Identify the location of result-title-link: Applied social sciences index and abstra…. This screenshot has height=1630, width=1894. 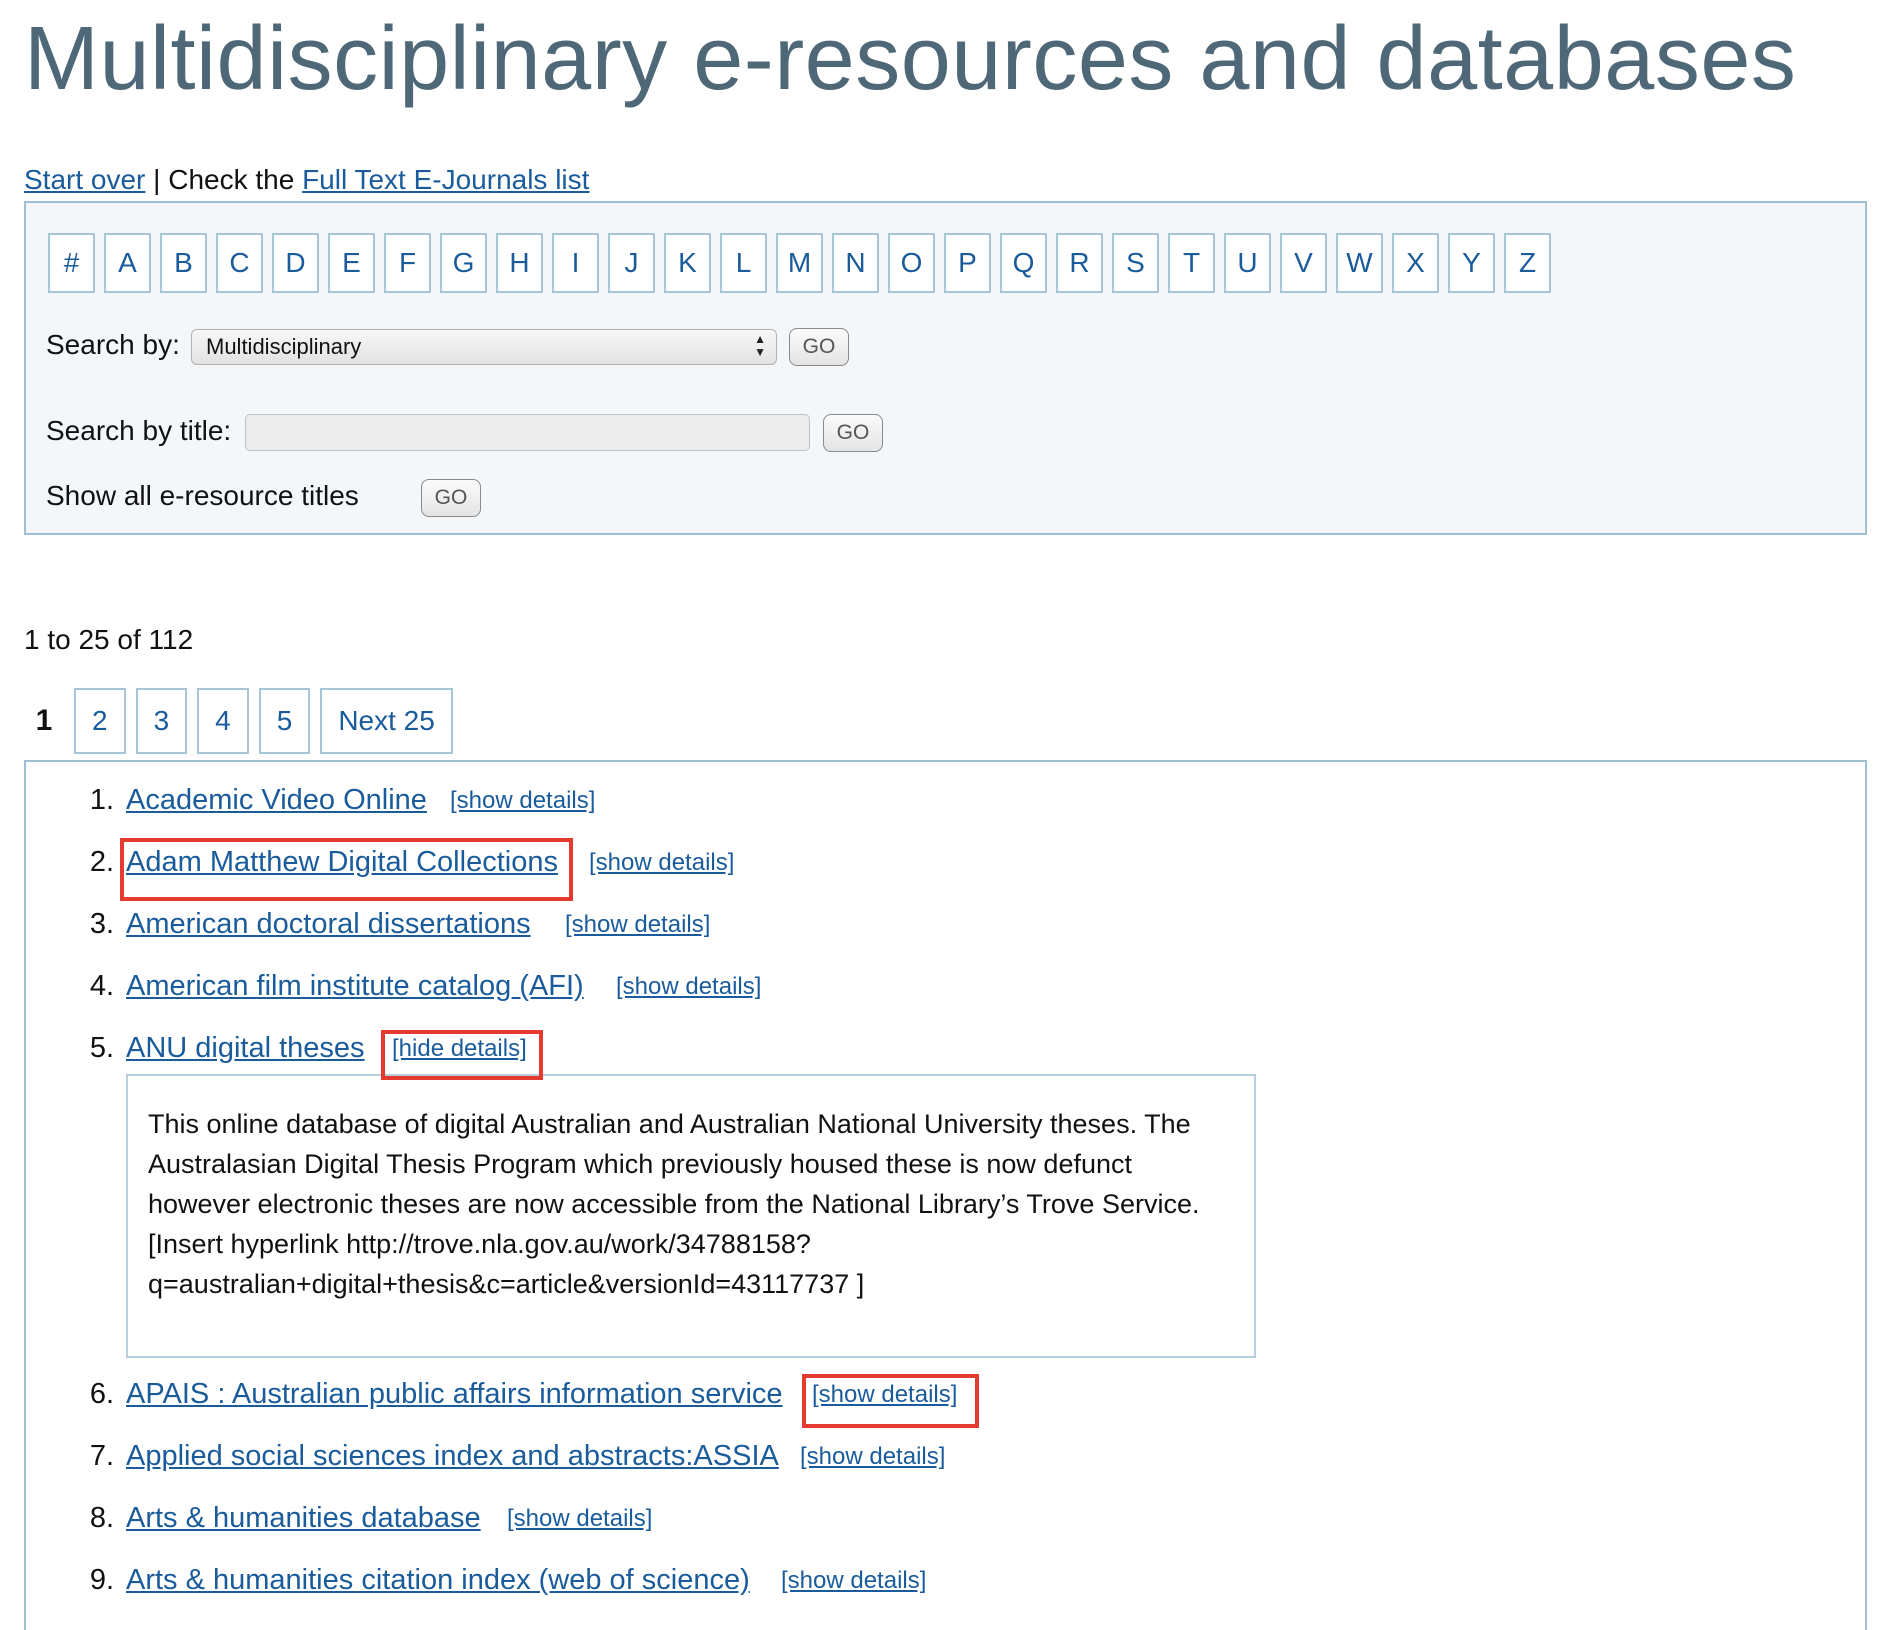
(452, 1456).